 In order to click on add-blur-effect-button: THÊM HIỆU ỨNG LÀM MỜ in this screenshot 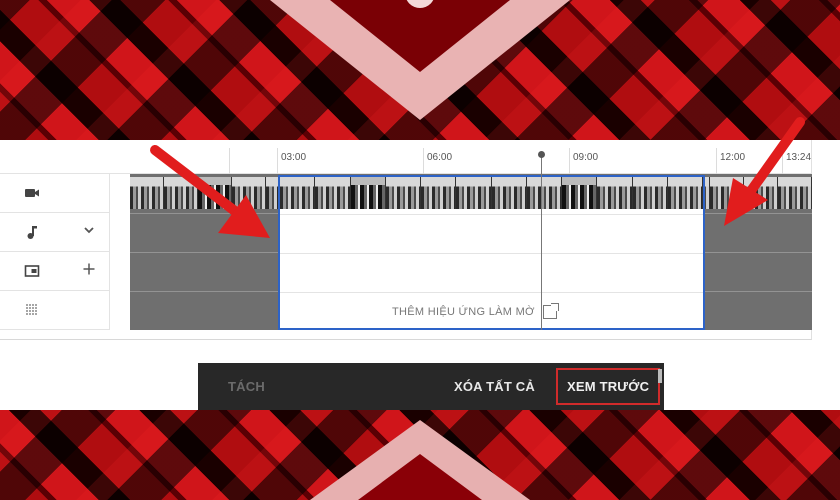, I will do `click(475, 311)`.